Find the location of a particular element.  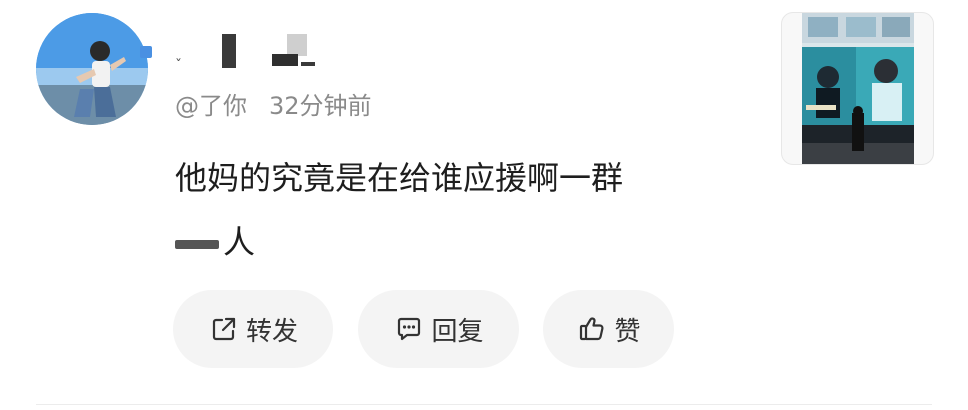

like-button: 赞 is located at coordinates (608, 329).